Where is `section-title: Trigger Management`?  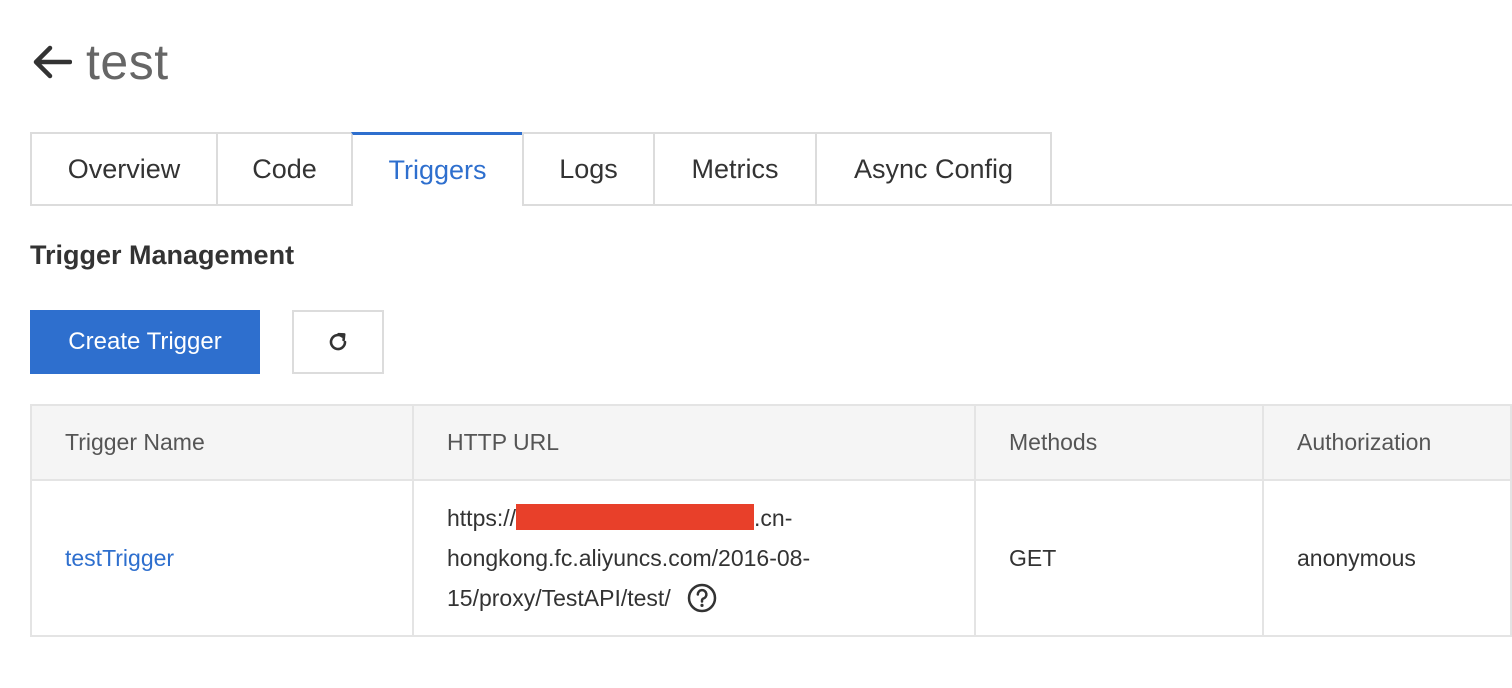 section-title: Trigger Management is located at coordinates (162, 255).